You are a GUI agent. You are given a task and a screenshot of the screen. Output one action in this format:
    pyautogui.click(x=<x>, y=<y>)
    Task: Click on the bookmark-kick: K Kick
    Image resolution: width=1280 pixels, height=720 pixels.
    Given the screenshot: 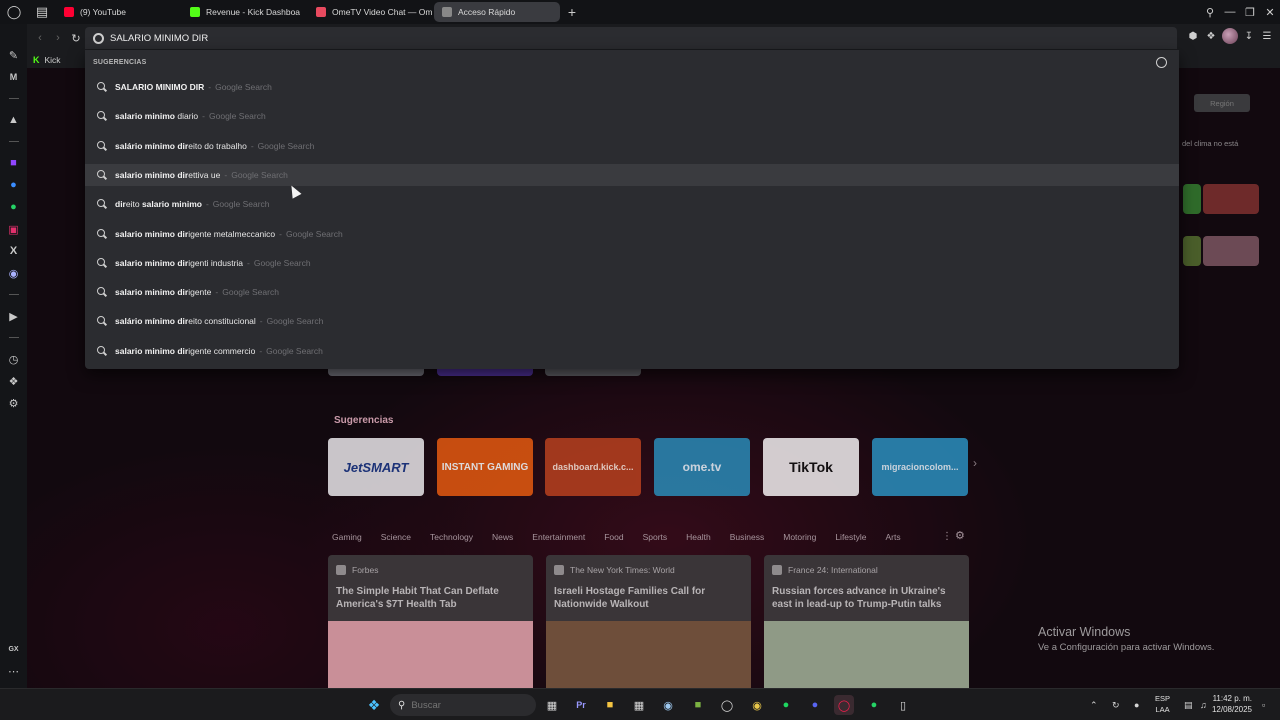 What is the action you would take?
    pyautogui.click(x=47, y=60)
    